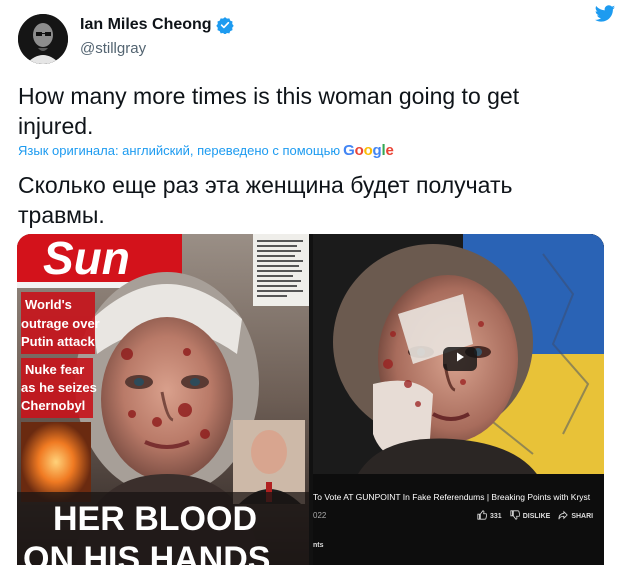  I want to click on verified-badge-icon, so click(224, 25).